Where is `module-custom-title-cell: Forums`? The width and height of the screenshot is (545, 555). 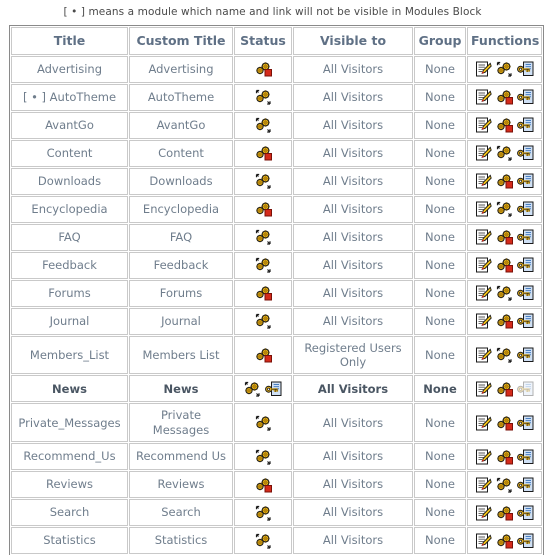 module-custom-title-cell: Forums is located at coordinates (181, 293).